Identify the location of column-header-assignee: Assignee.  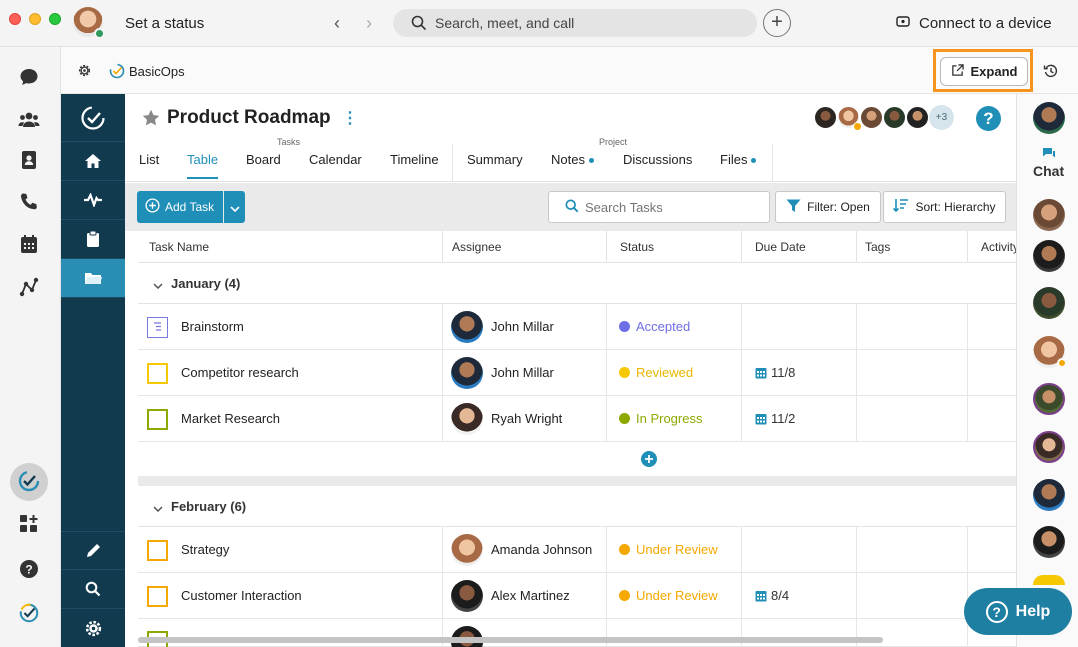
(476, 247).